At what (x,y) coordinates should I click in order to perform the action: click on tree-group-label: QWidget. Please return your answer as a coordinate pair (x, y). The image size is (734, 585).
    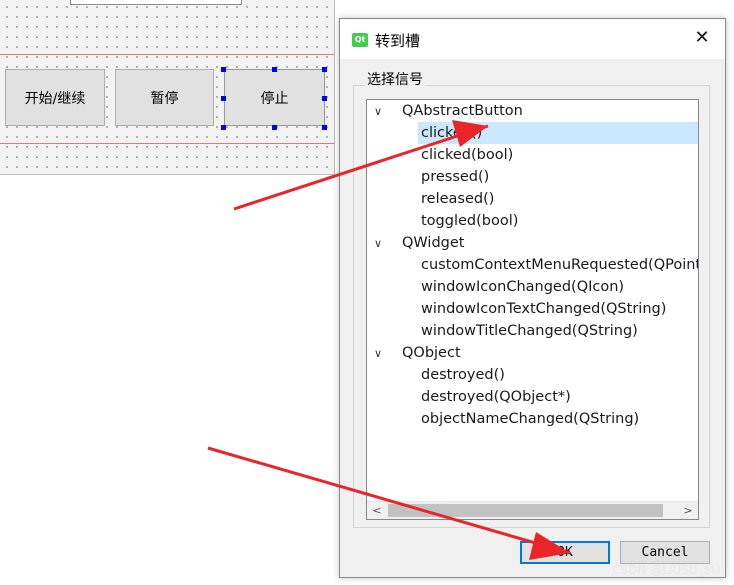
    Looking at the image, I should click on (433, 243).